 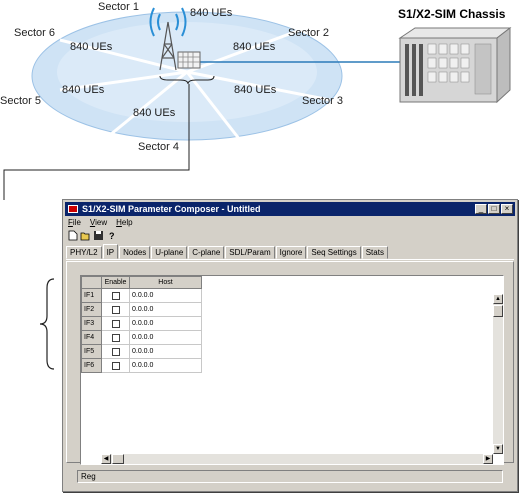 What do you see at coordinates (91, 309) in the screenshot?
I see `row-label: IF2` at bounding box center [91, 309].